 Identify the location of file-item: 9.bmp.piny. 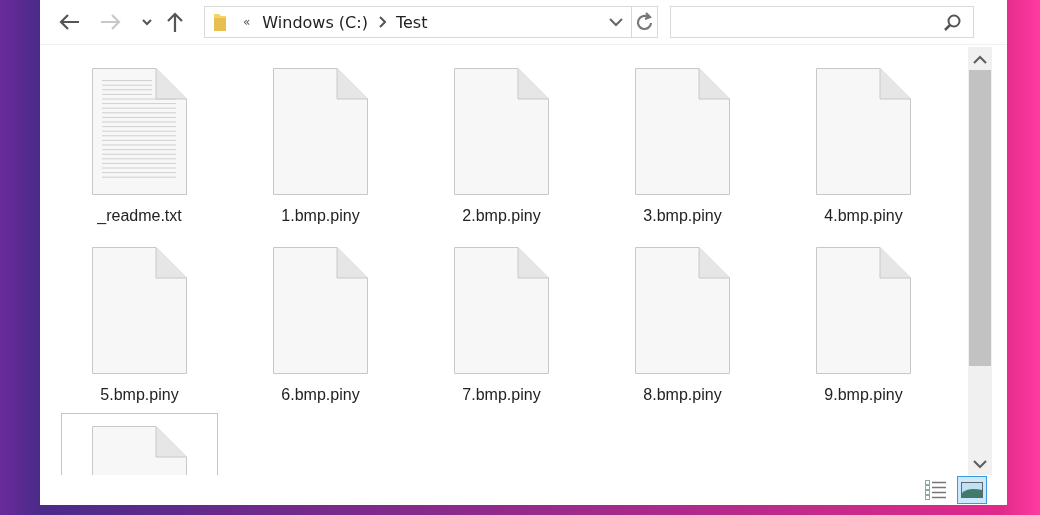
(863, 322).